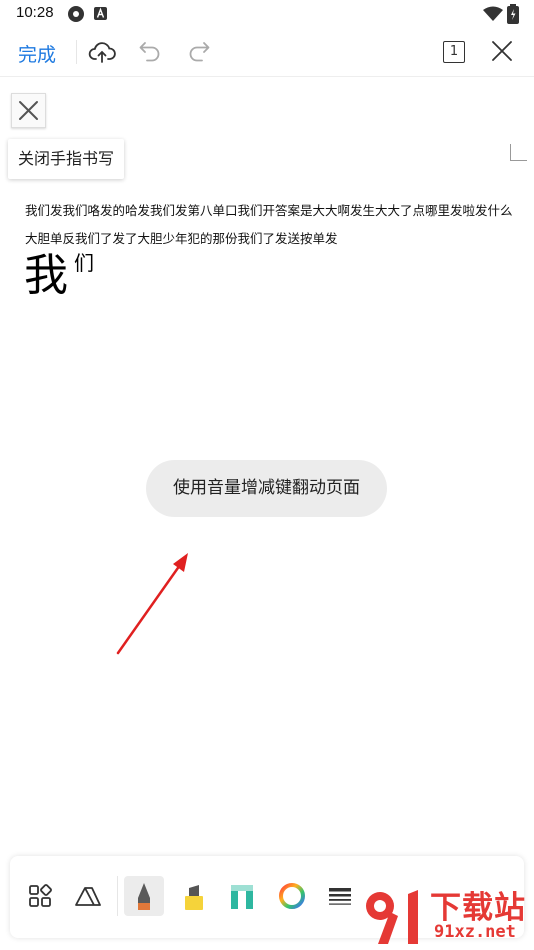  Describe the element at coordinates (392, 917) in the screenshot. I see `watermark-91-icon` at that location.